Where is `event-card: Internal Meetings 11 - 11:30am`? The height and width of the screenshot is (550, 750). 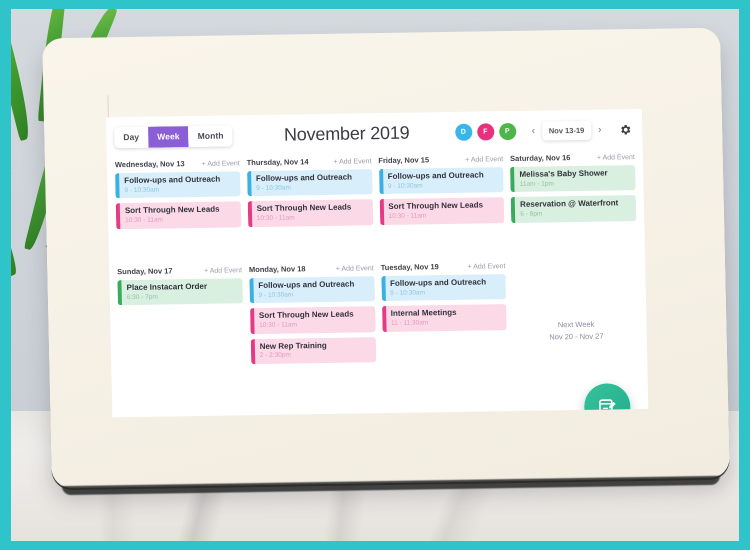 event-card: Internal Meetings 11 - 11:30am is located at coordinates (444, 318).